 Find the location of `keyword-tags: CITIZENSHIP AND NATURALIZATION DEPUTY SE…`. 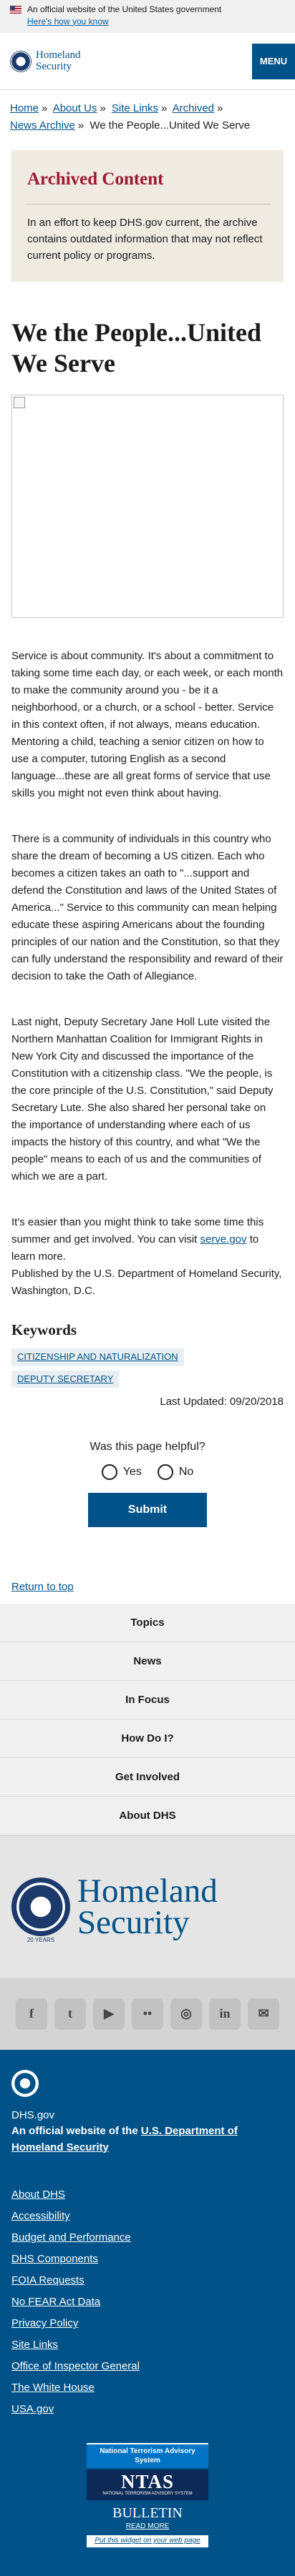

keyword-tags: CITIZENSHIP AND NATURALIZATION DEPUTY SE… is located at coordinates (147, 1369).